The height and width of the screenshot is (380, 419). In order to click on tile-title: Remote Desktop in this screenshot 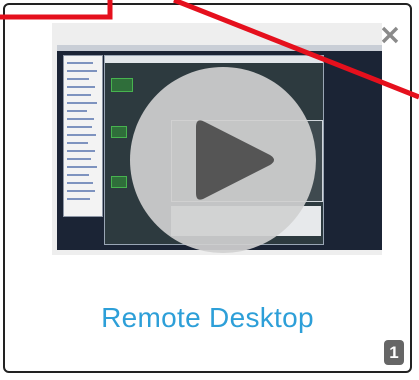, I will do `click(207, 318)`.